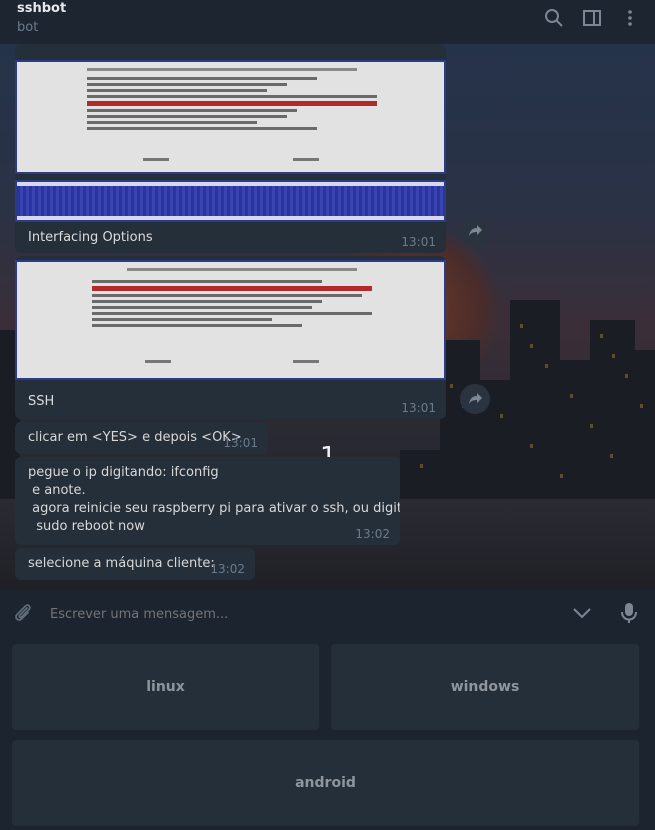 The height and width of the screenshot is (830, 655). I want to click on attach-icon, so click(23, 613).